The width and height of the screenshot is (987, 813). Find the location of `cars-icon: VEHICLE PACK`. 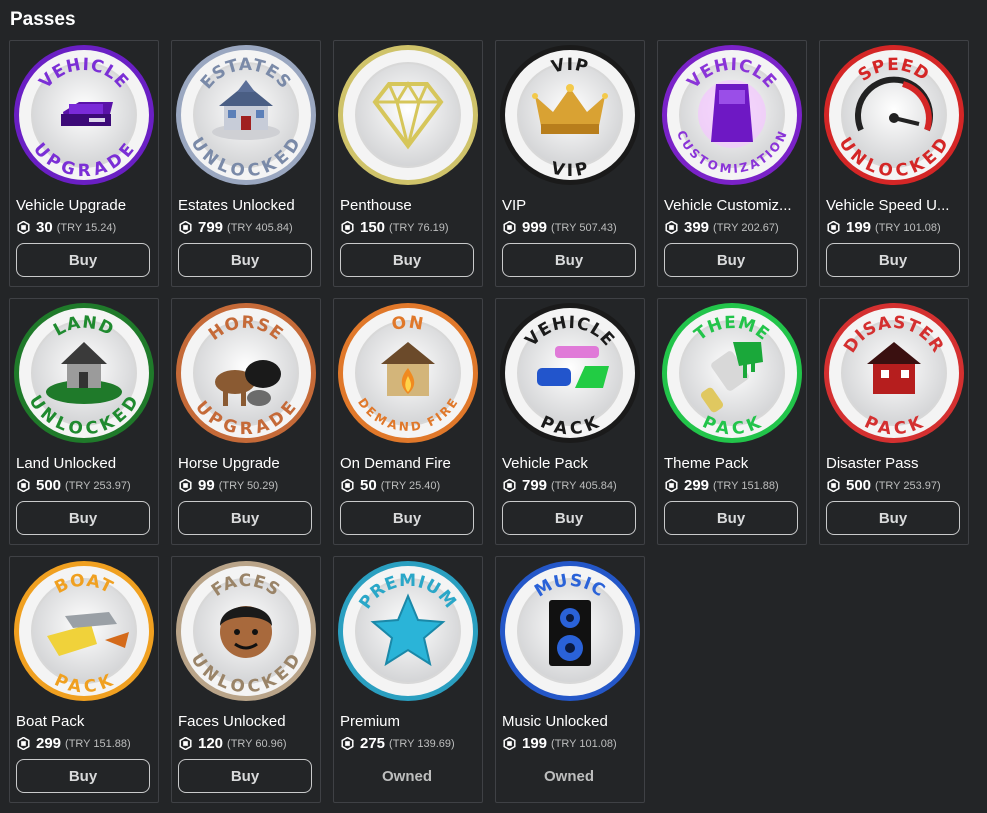

cars-icon: VEHICLE PACK is located at coordinates (570, 373).